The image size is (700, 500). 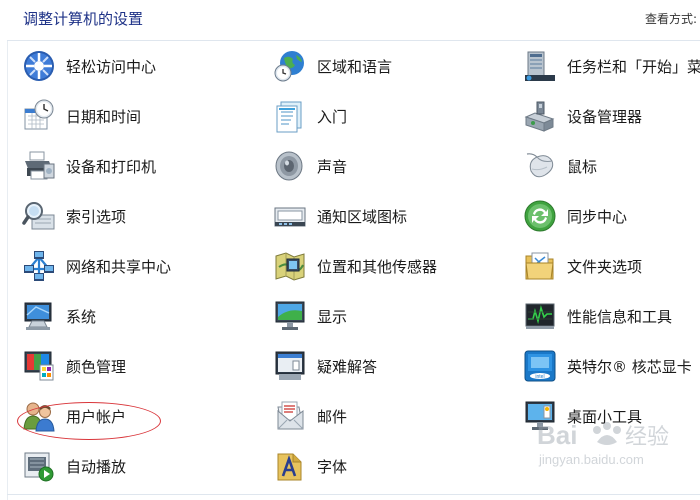 I want to click on item-autoplay: 自动播放, so click(x=74, y=466).